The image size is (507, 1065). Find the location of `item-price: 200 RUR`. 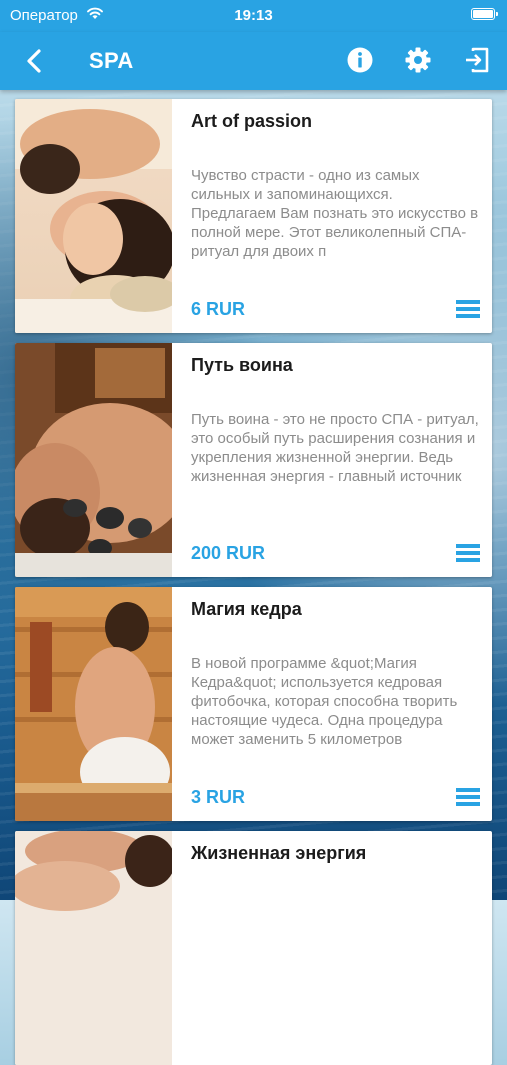

item-price: 200 RUR is located at coordinates (228, 553).